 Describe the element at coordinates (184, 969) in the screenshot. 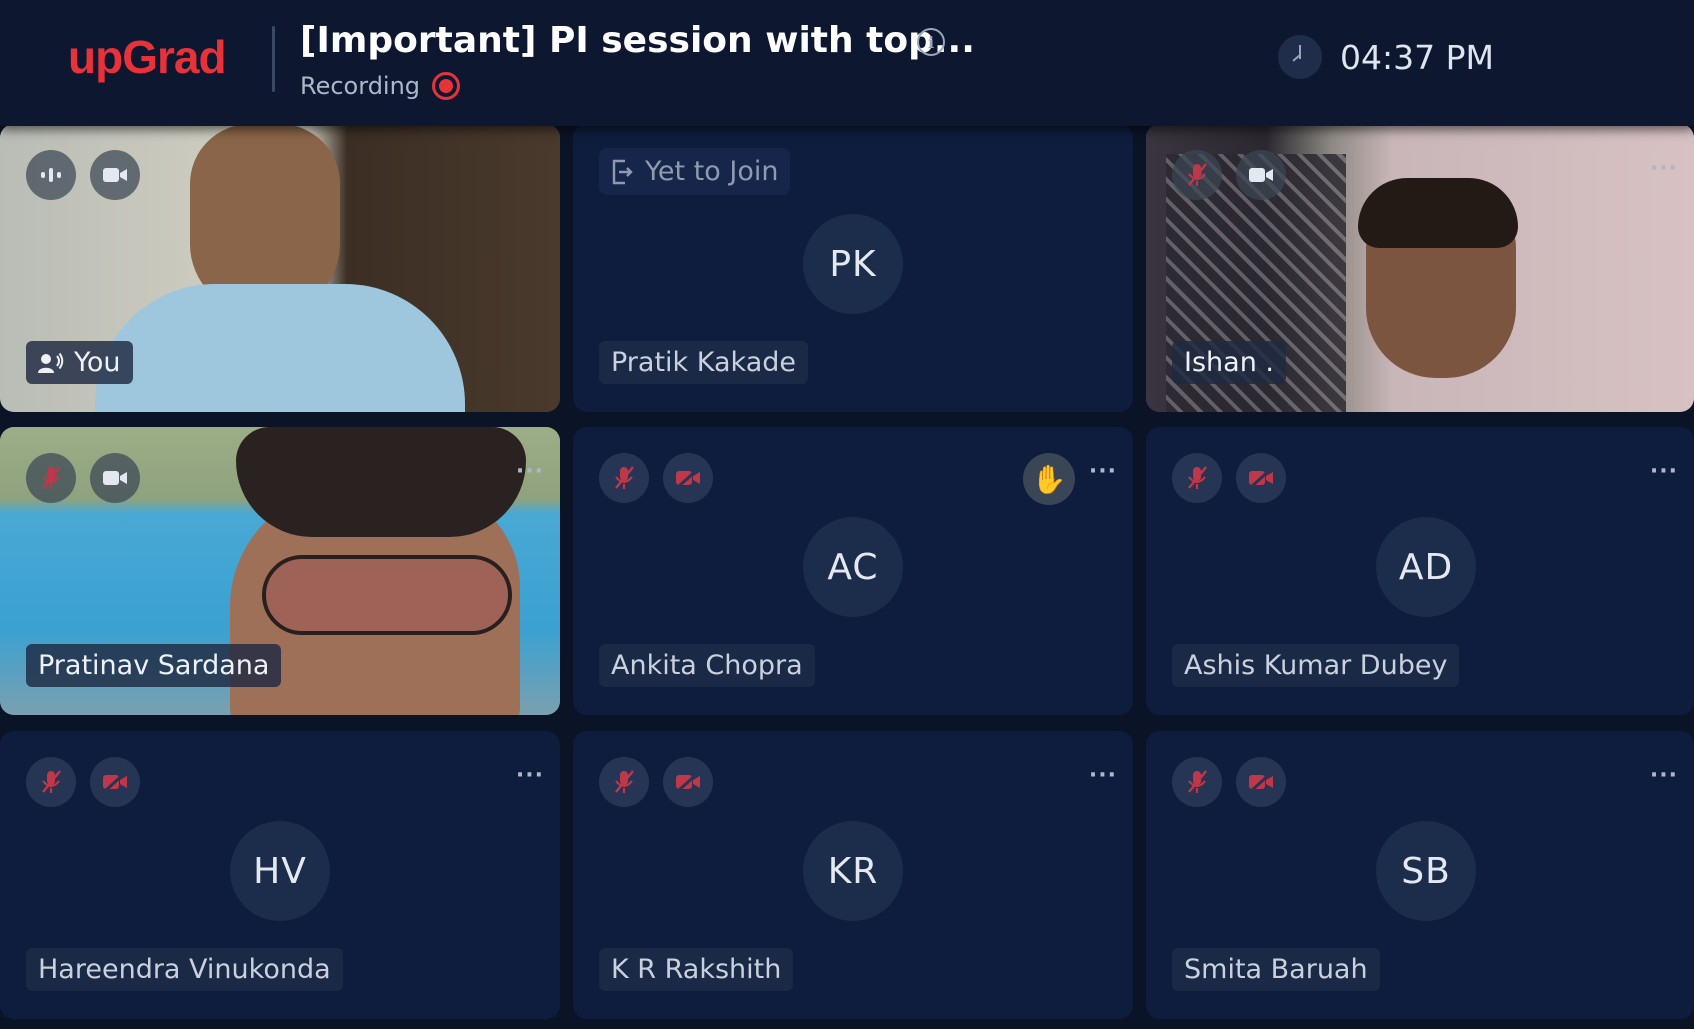

I see `participant-name: Hareendra Vinukonda` at that location.